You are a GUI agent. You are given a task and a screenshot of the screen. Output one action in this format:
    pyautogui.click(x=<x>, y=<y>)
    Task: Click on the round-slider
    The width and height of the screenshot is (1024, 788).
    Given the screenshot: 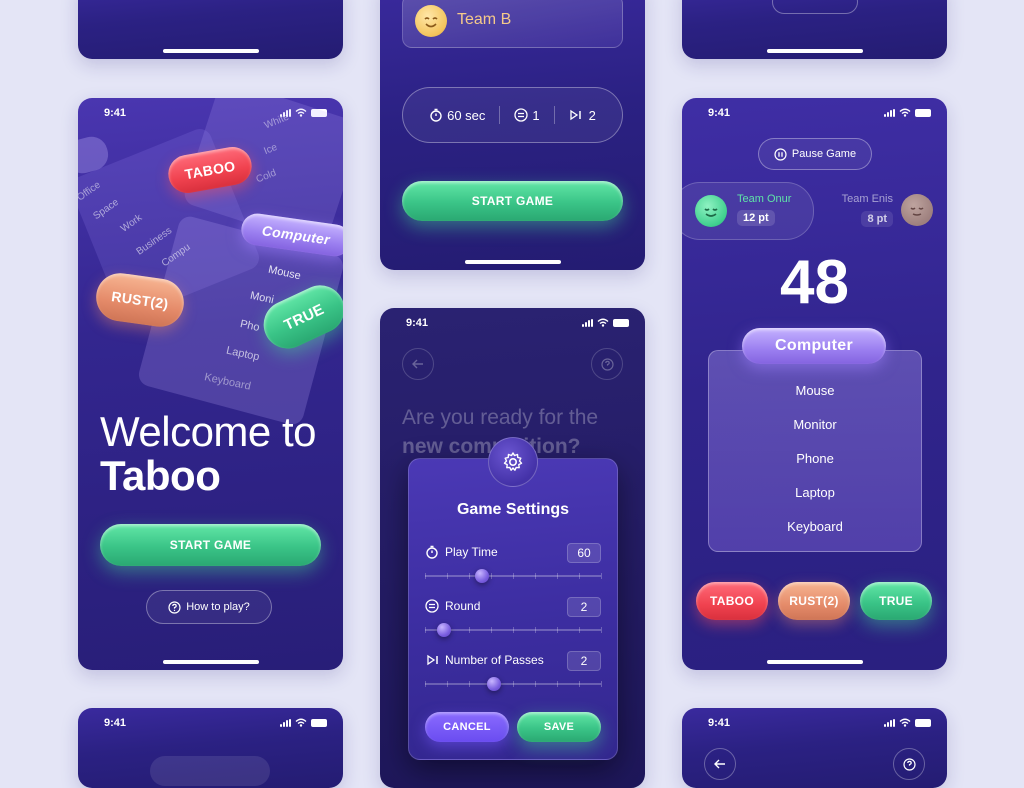 What is the action you would take?
    pyautogui.click(x=513, y=630)
    